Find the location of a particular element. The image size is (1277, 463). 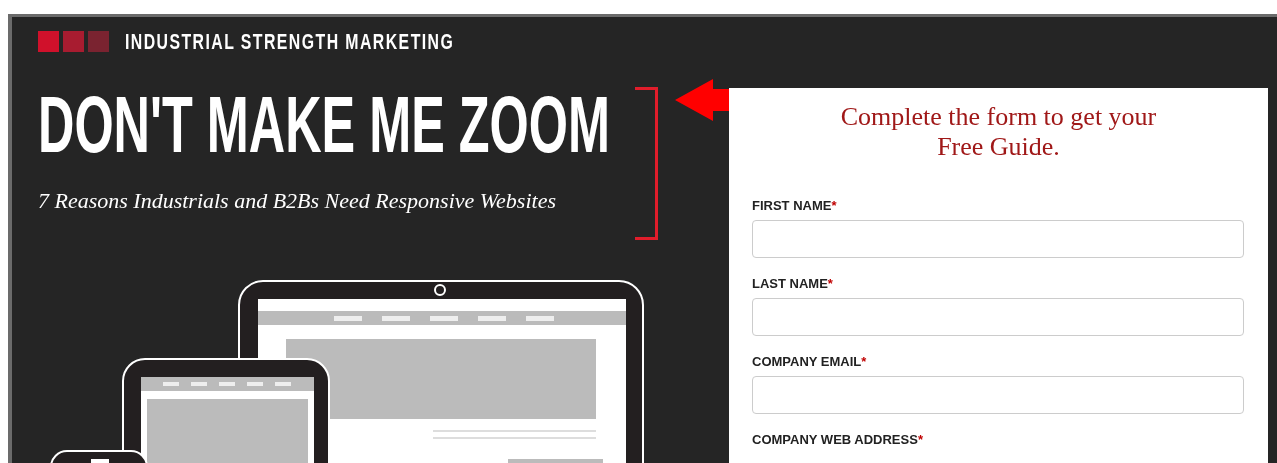

hero-title: DON'T MAKE ME ZOOM is located at coordinates (324, 125).